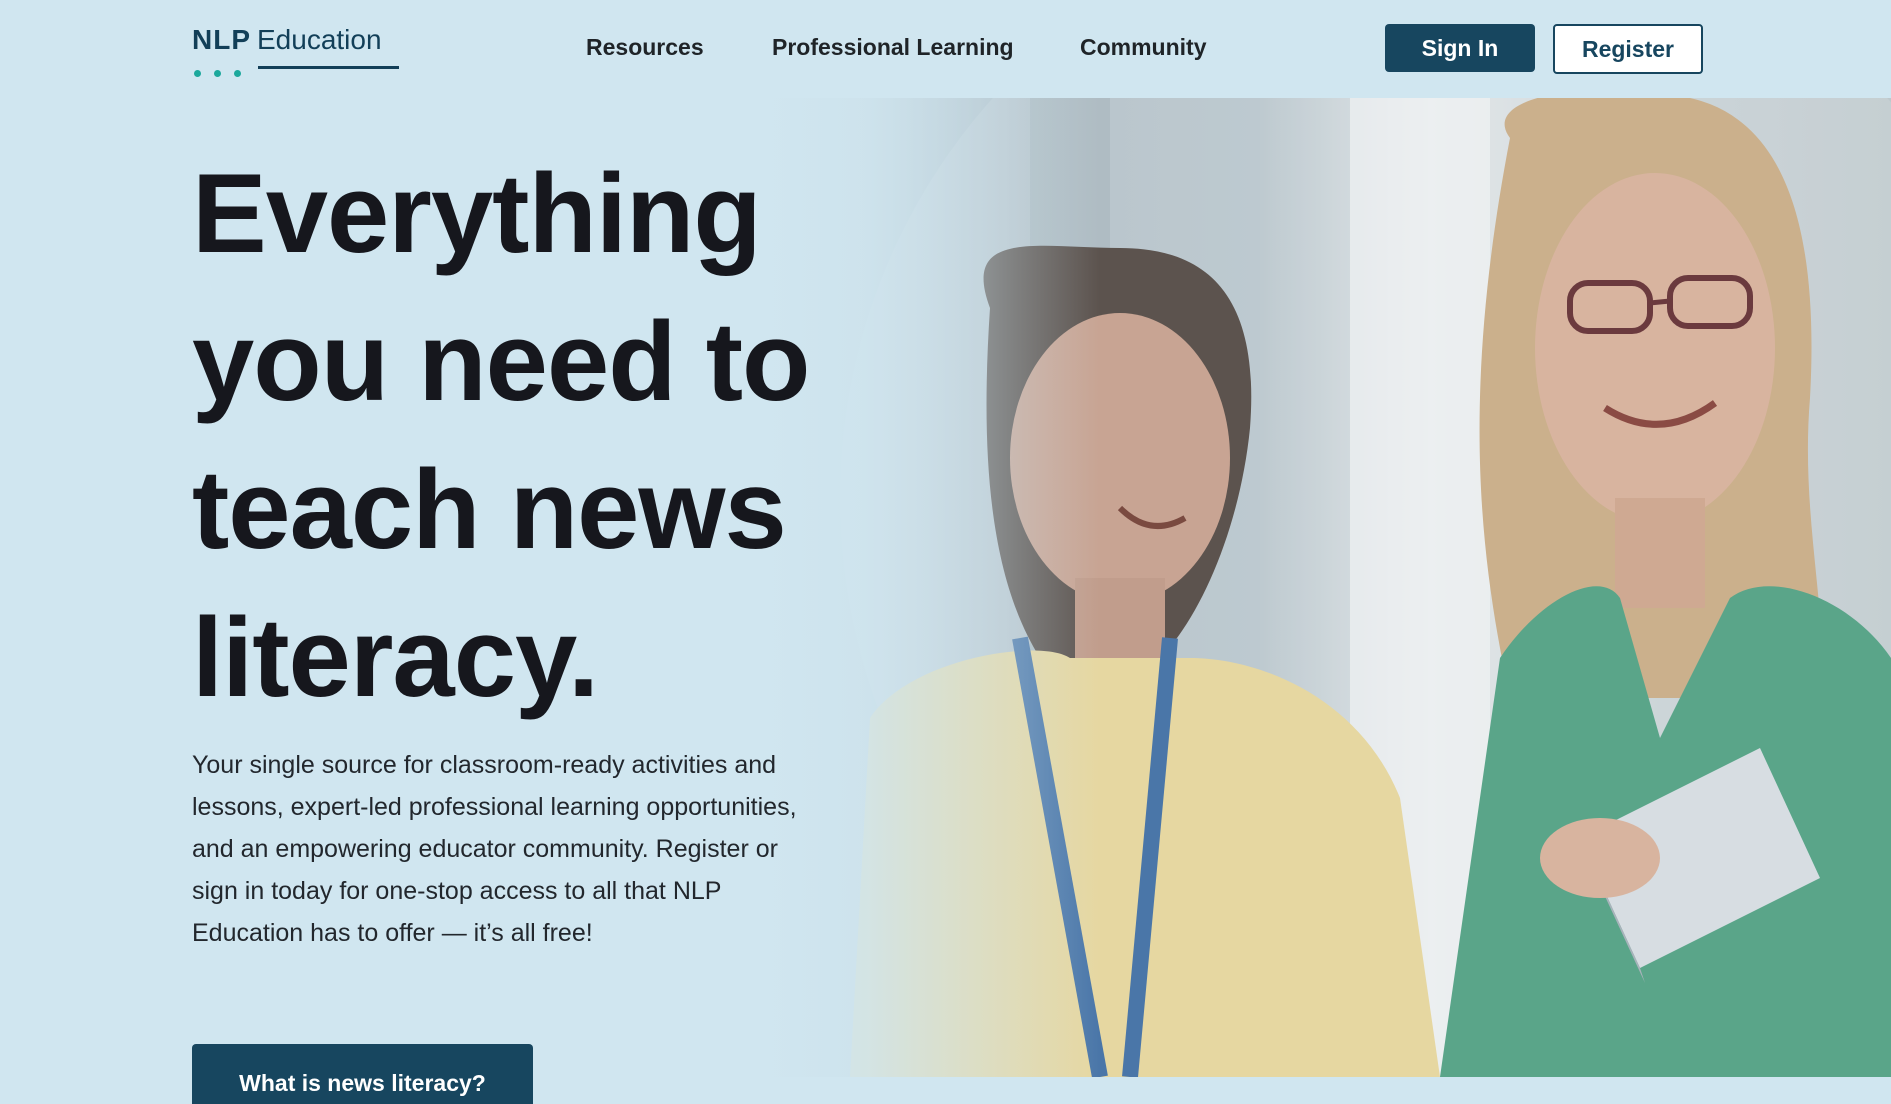 The height and width of the screenshot is (1104, 1891). Describe the element at coordinates (319, 39) in the screenshot. I see `logo-brand-word: Education` at that location.